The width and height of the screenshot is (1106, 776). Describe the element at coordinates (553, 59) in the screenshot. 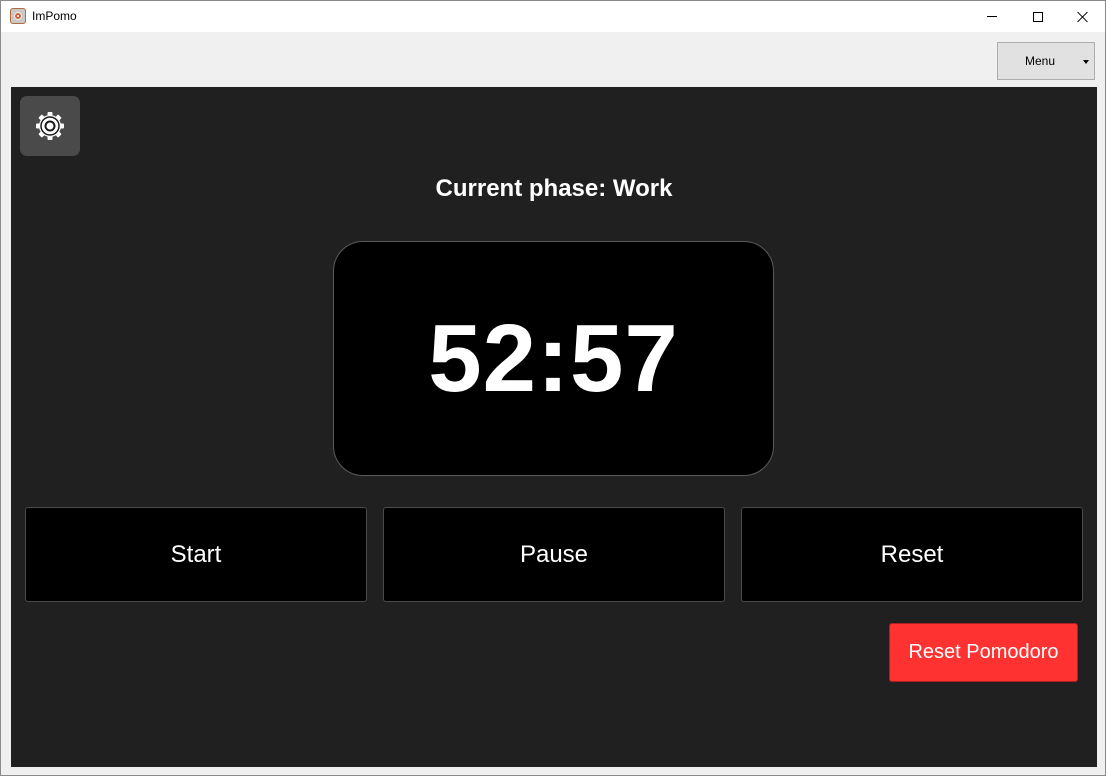

I see `menu-bar: Menu` at that location.